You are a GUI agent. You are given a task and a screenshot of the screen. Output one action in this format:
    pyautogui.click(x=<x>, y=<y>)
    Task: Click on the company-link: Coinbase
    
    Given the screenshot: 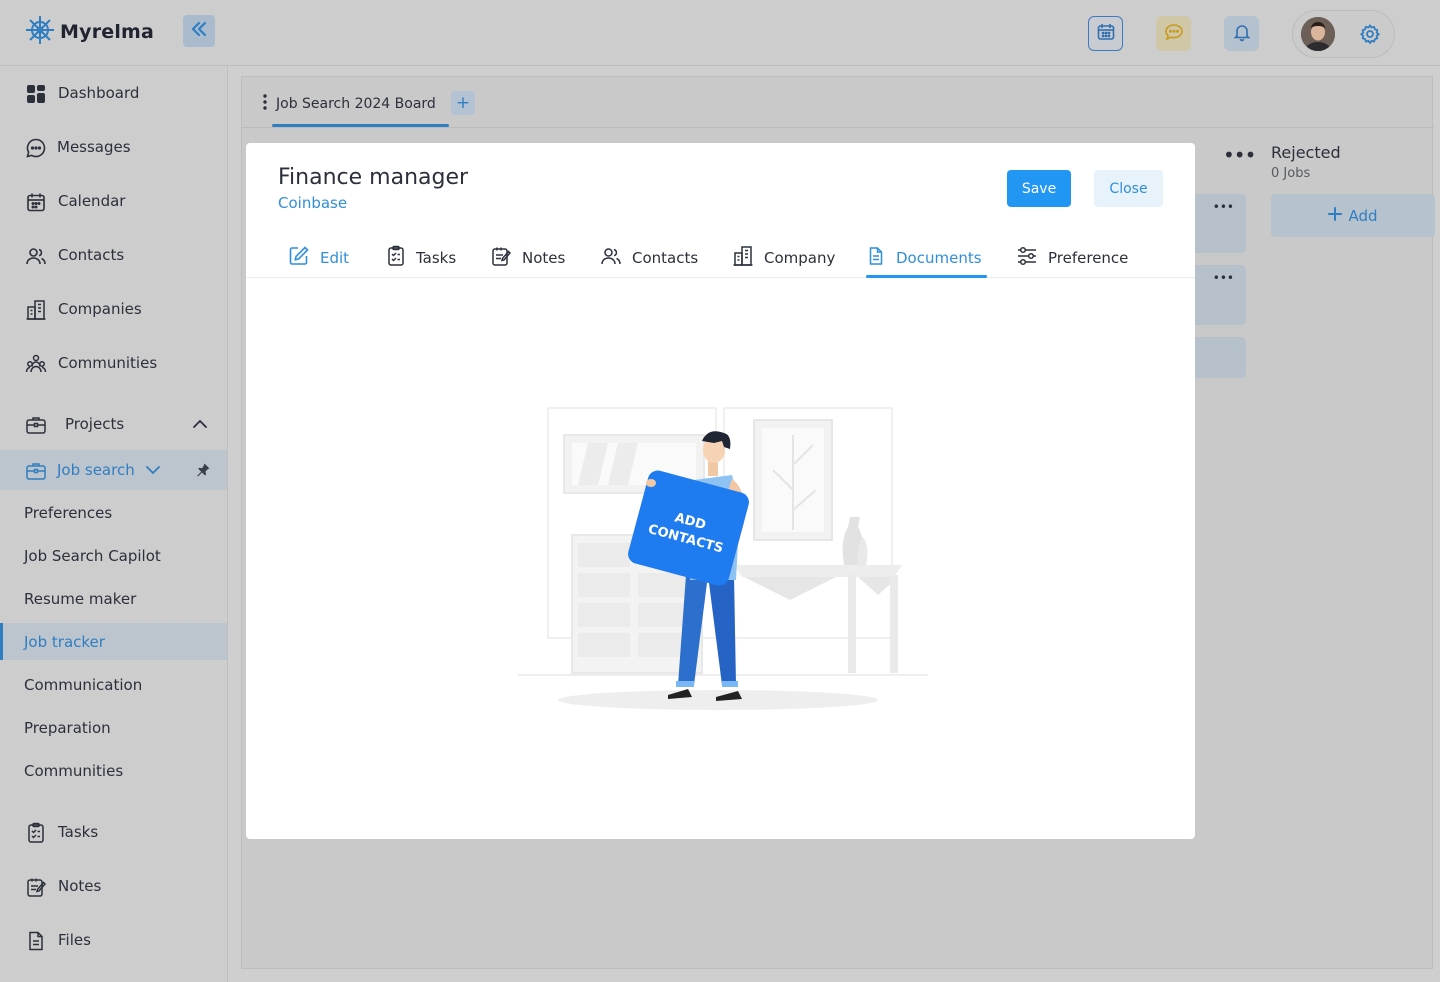 What is the action you would take?
    pyautogui.click(x=312, y=203)
    